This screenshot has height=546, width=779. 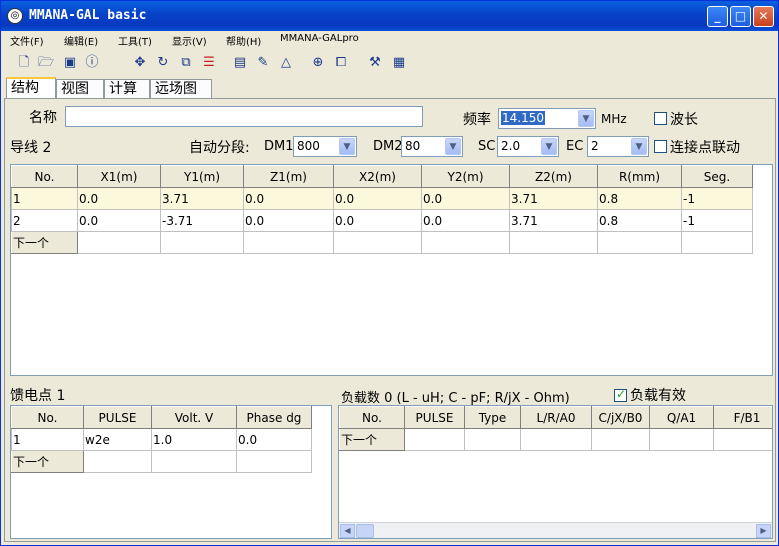 What do you see at coordinates (117, 439) in the screenshot?
I see `table-cell: w2e` at bounding box center [117, 439].